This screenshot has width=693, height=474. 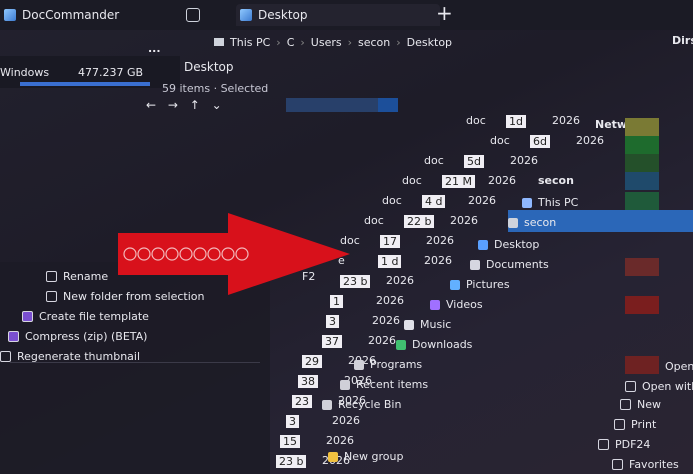 I want to click on breadcrumb-users: Users, so click(x=326, y=42).